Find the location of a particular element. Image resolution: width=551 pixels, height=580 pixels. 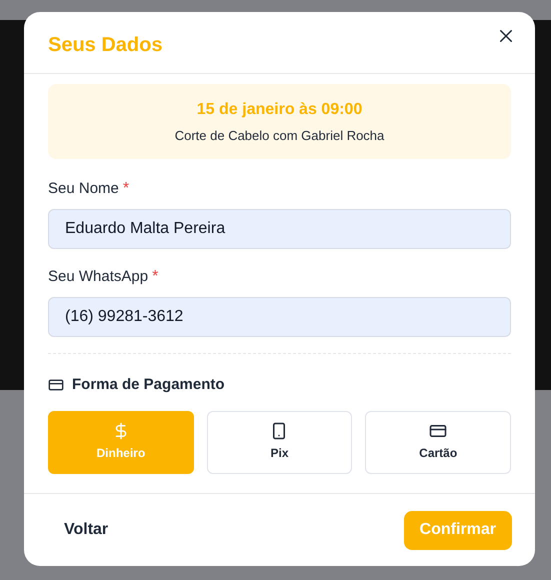

back-button: Voltar is located at coordinates (86, 530).